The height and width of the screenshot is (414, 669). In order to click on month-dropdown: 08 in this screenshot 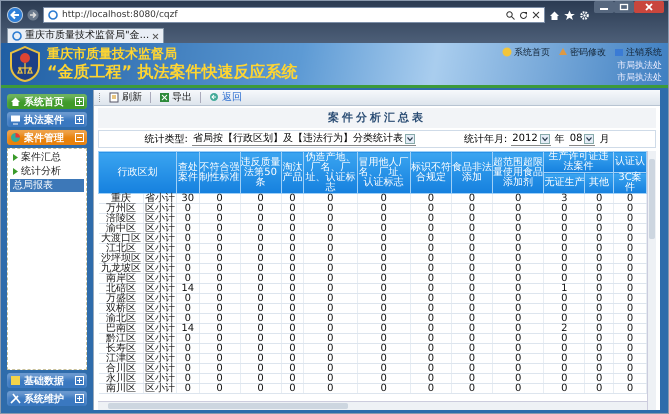, I will do `click(582, 139)`.